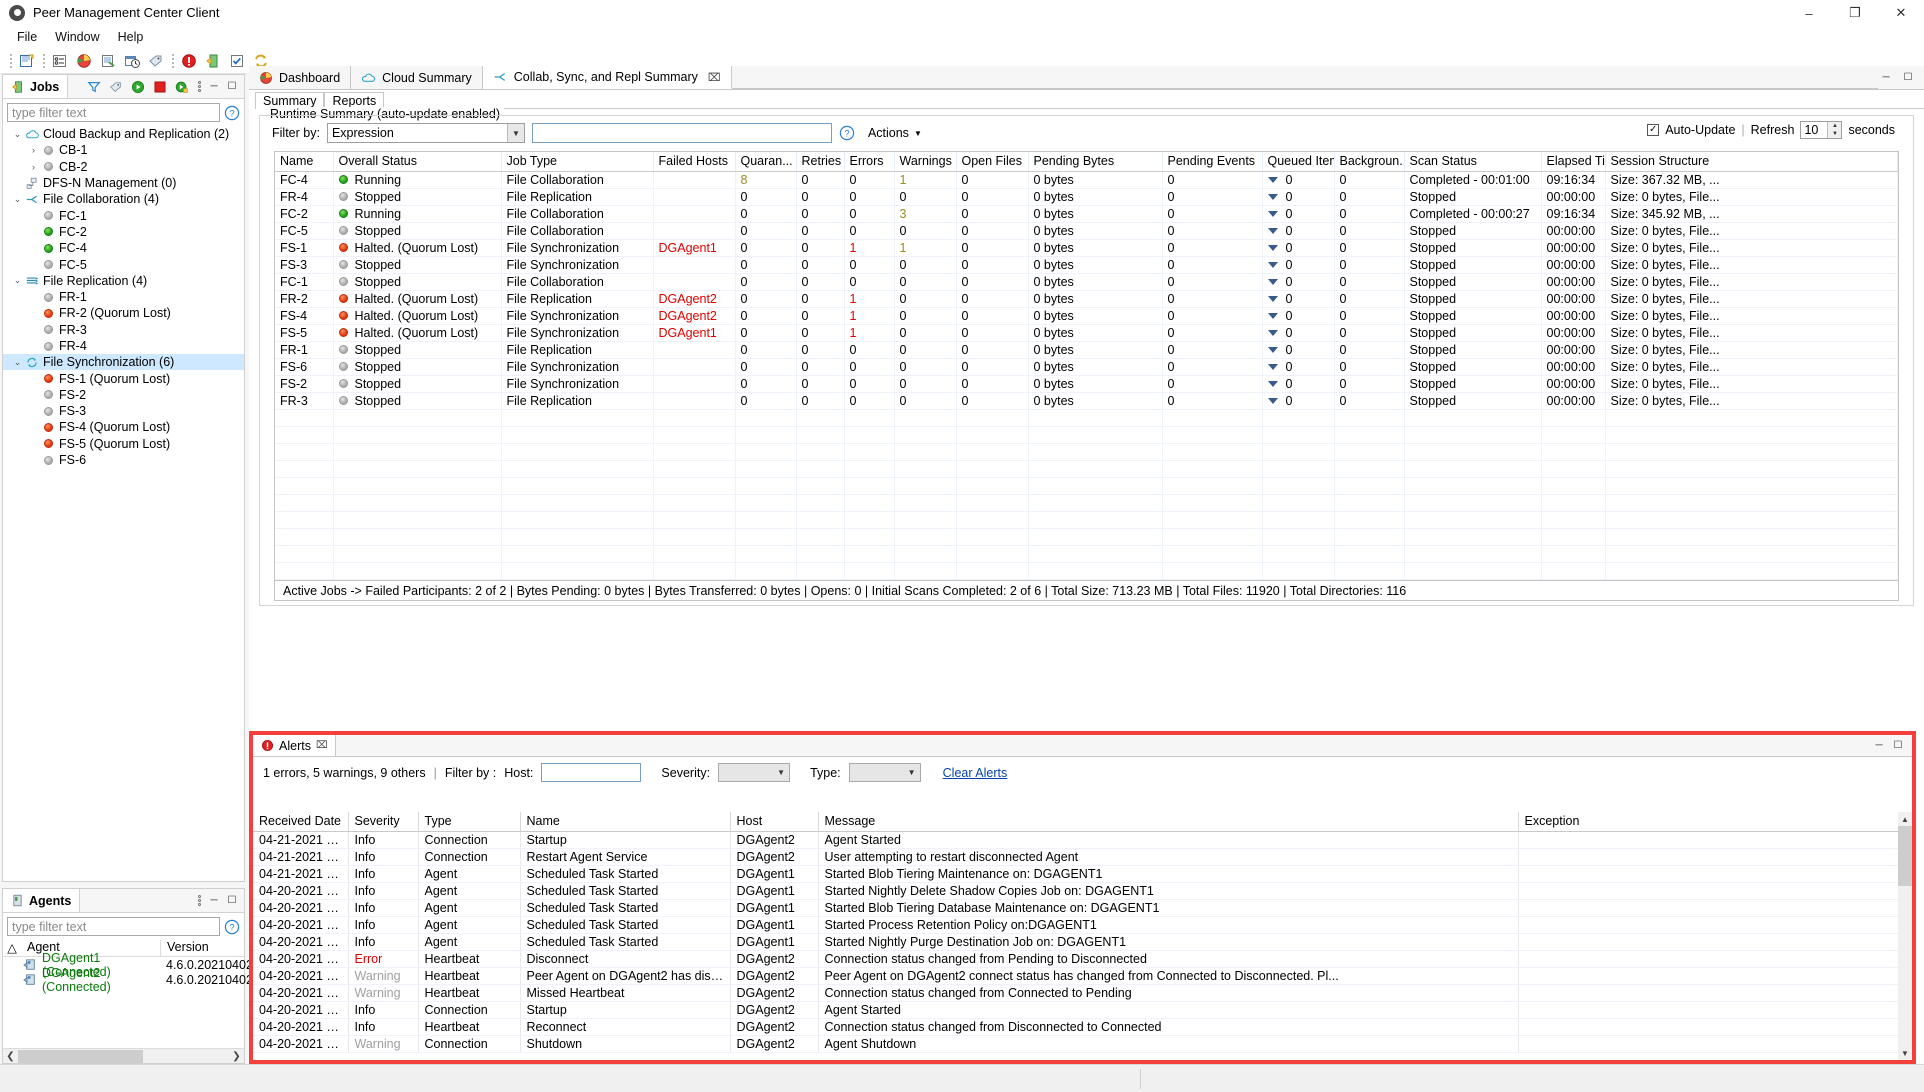  Describe the element at coordinates (1834, 126) in the screenshot. I see `stepper-up-icon: ▲` at that location.